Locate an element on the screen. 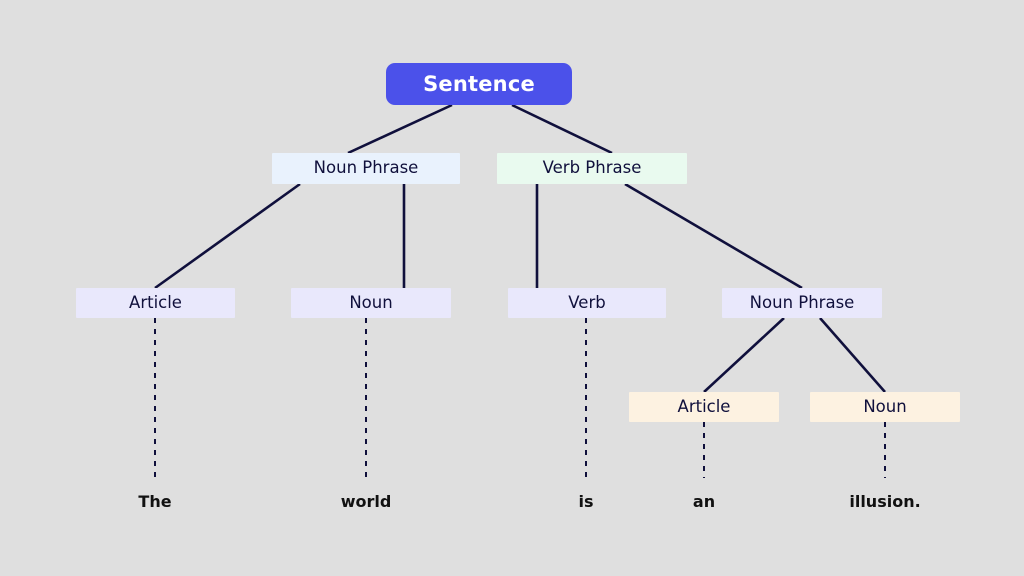 This screenshot has height=576, width=1024. tree-node-n2: Noun is located at coordinates (885, 407).